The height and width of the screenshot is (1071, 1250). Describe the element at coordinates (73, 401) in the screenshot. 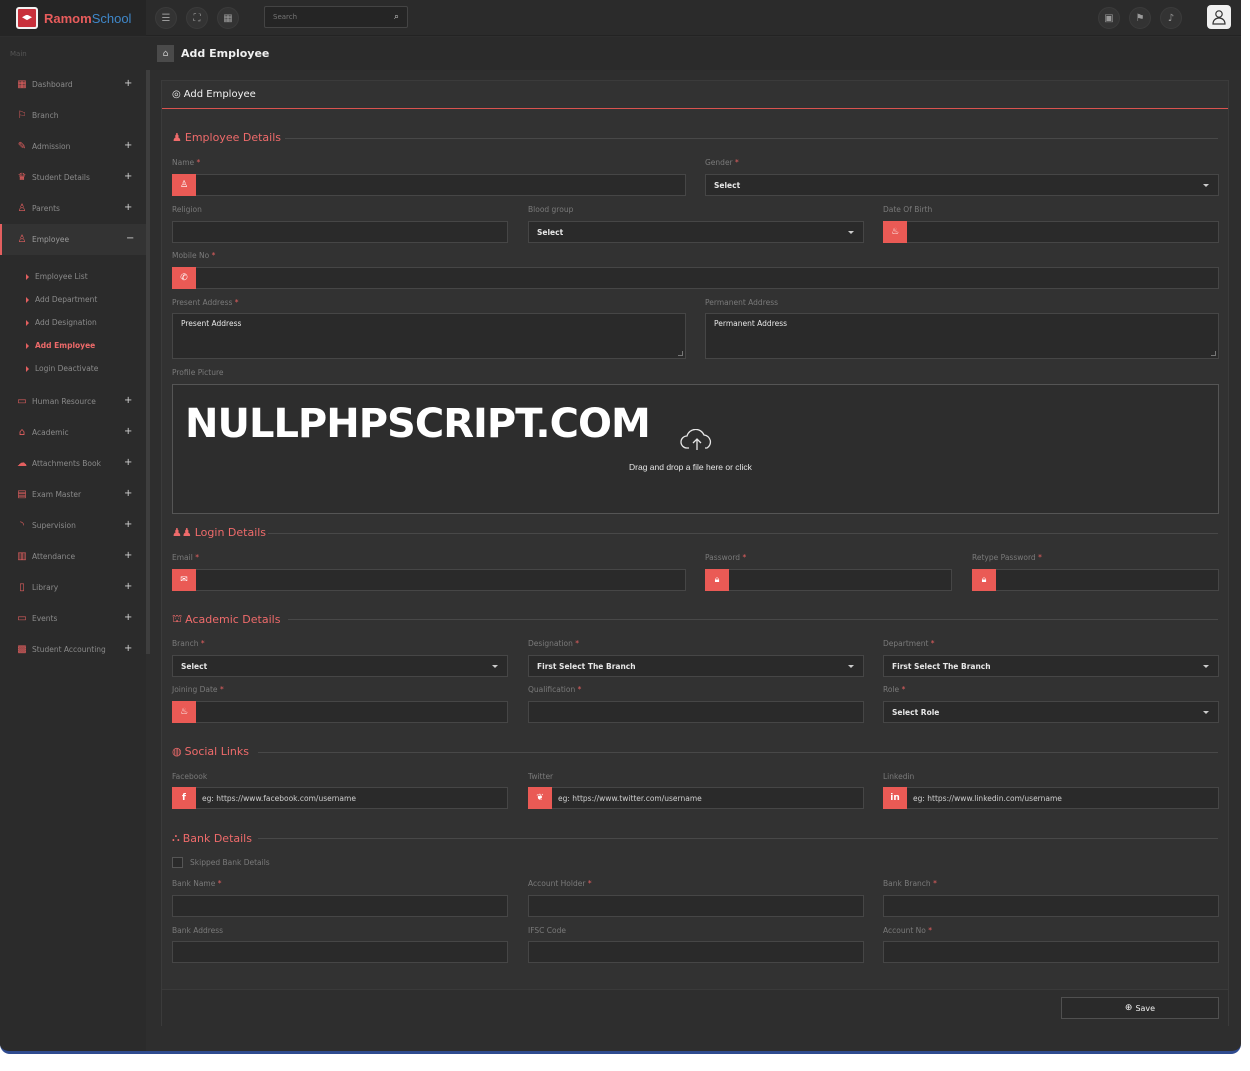

I see `sidebar-item-human-resource: ▭ Human Resource +` at that location.